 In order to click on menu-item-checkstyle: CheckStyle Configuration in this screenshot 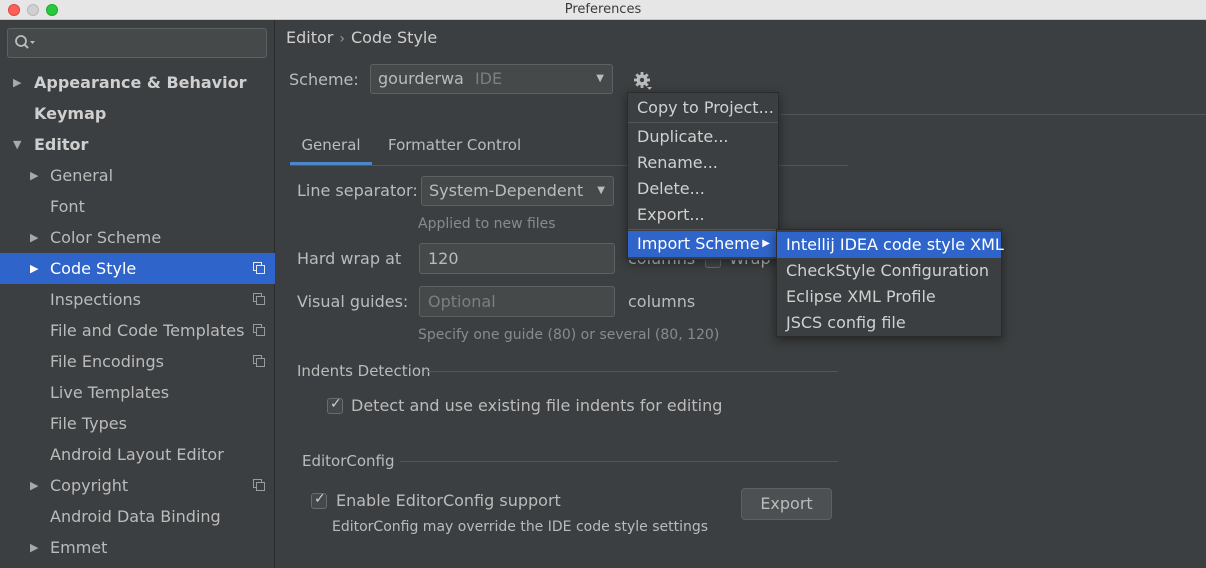, I will do `click(889, 271)`.